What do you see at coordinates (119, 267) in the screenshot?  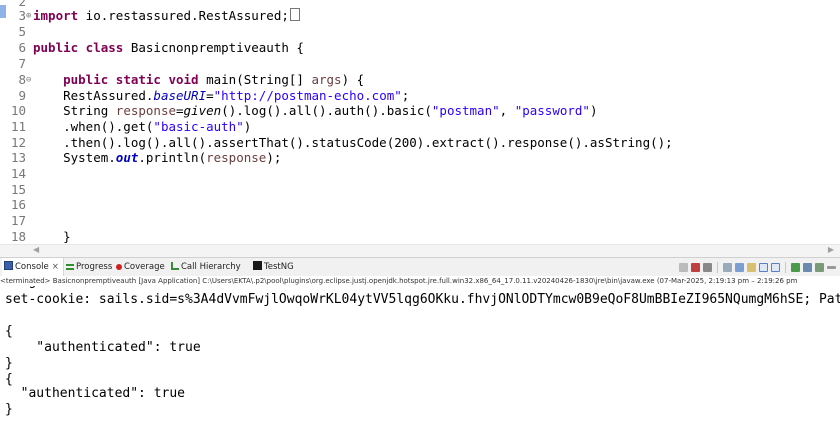 I see `coverage-icon` at bounding box center [119, 267].